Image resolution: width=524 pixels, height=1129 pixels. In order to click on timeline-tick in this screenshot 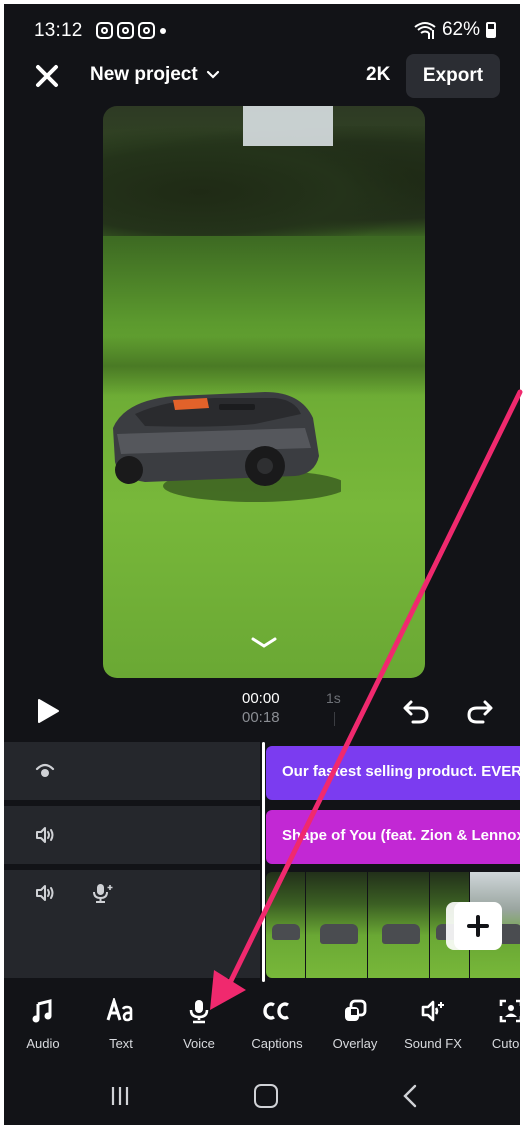, I will do `click(334, 719)`.